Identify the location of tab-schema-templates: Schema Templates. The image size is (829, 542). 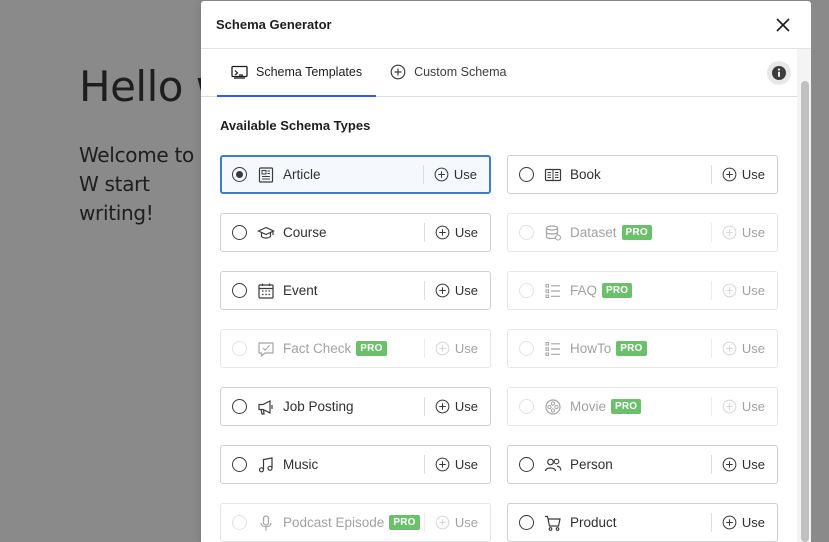
(297, 73).